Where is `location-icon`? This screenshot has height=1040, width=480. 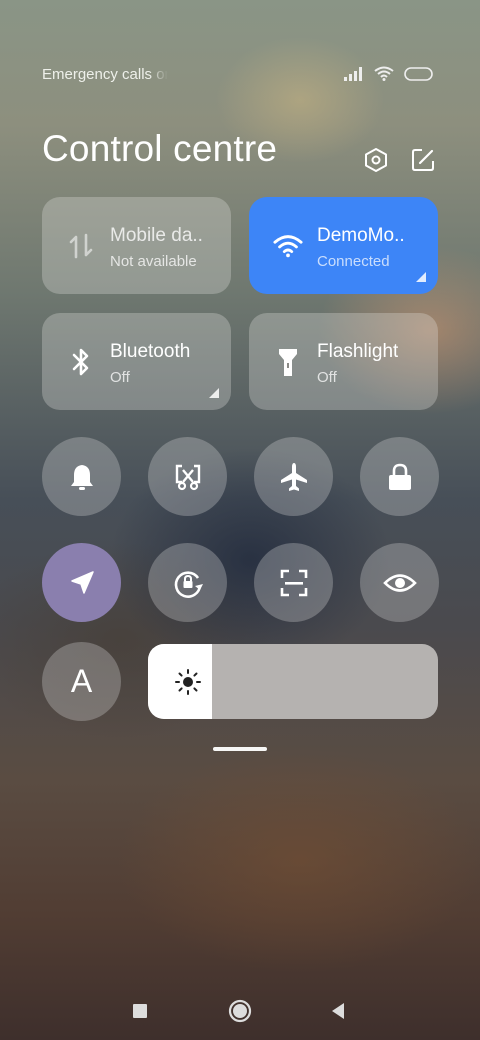 location-icon is located at coordinates (82, 582).